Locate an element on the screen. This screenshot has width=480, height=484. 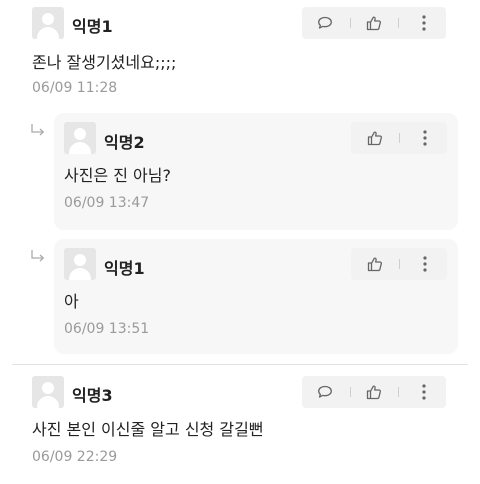
comment-text: 사진 본인 이신줄 알고 신청 갈길뻔 is located at coordinates (148, 429).